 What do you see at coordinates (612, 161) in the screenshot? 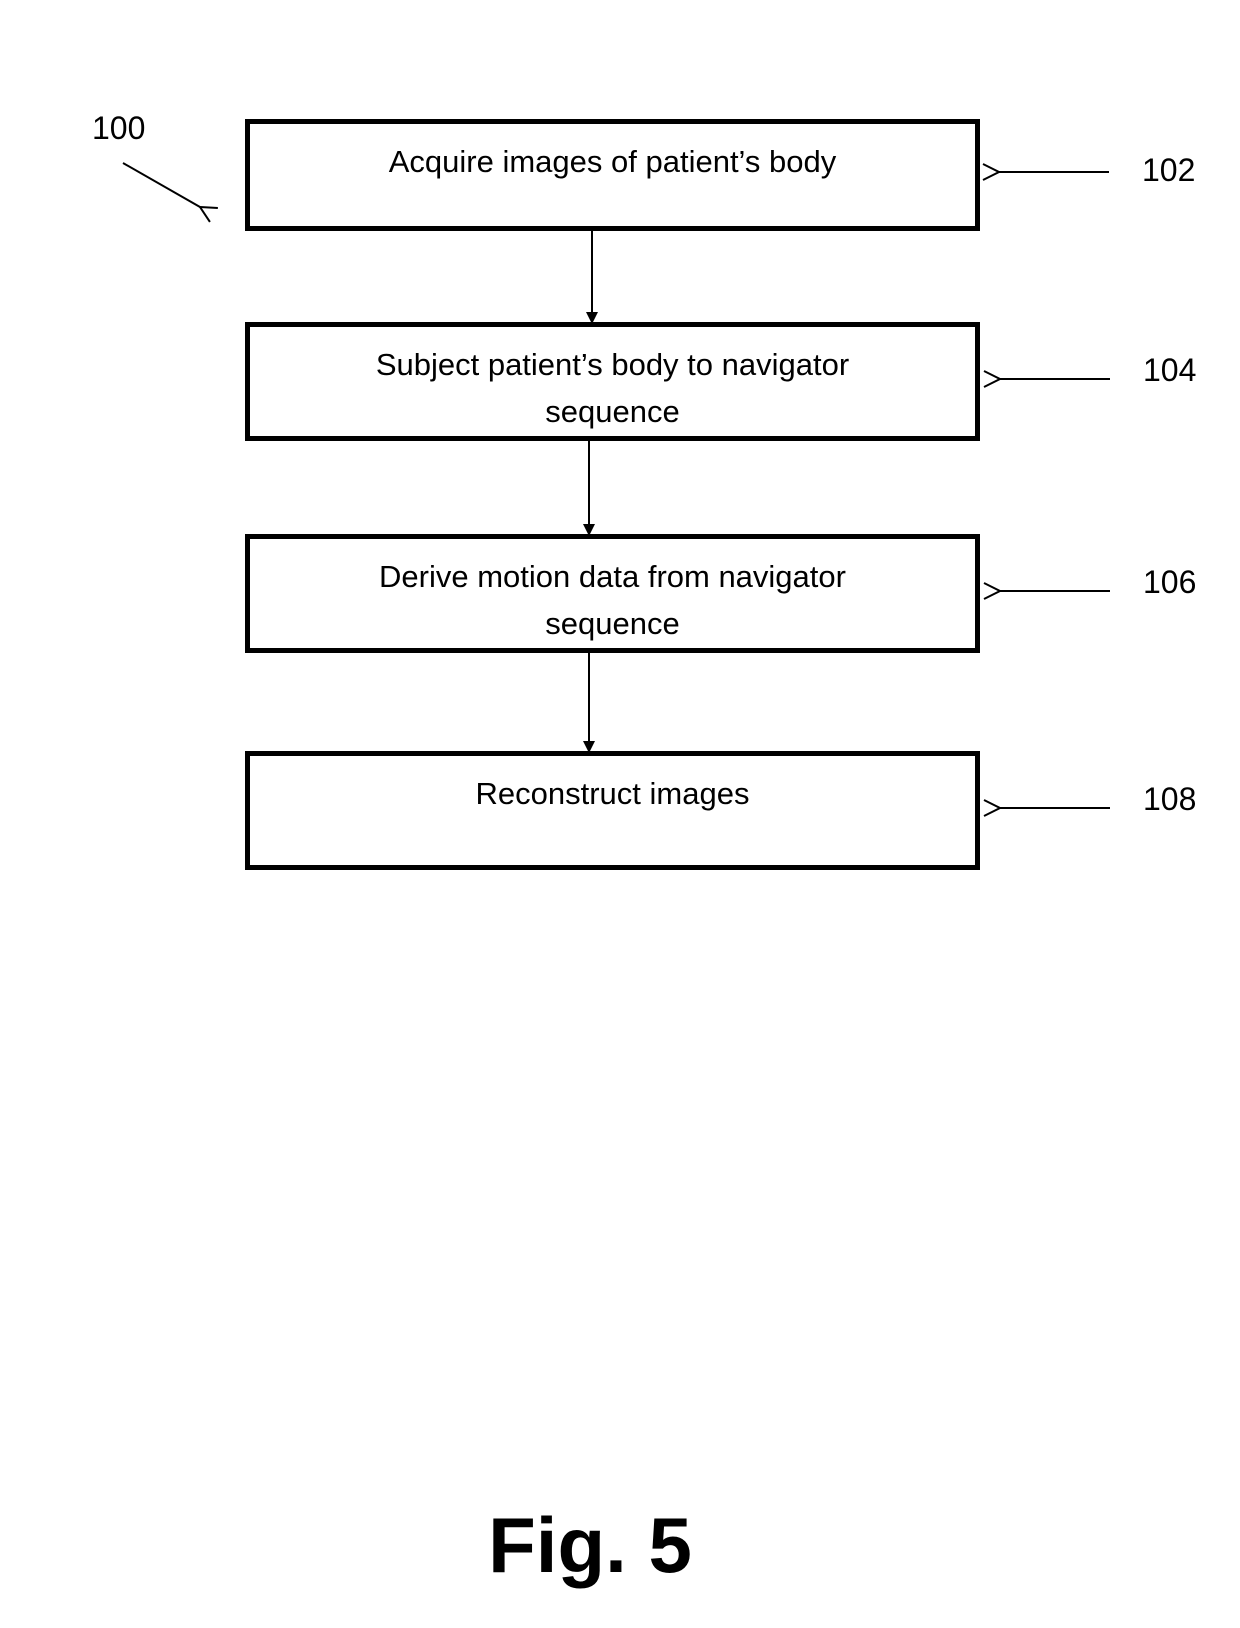
I see `step-label-102: Acquire images of patient’s body` at bounding box center [612, 161].